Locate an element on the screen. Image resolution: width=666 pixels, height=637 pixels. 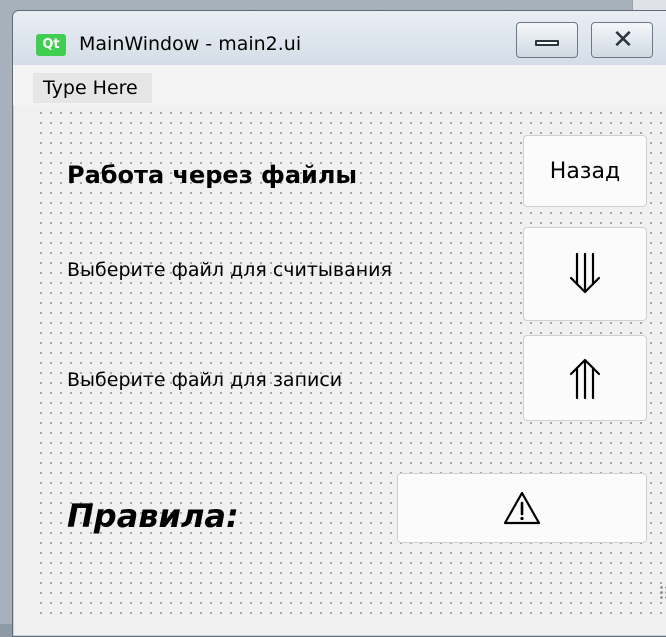
minimize-button is located at coordinates (547, 40).